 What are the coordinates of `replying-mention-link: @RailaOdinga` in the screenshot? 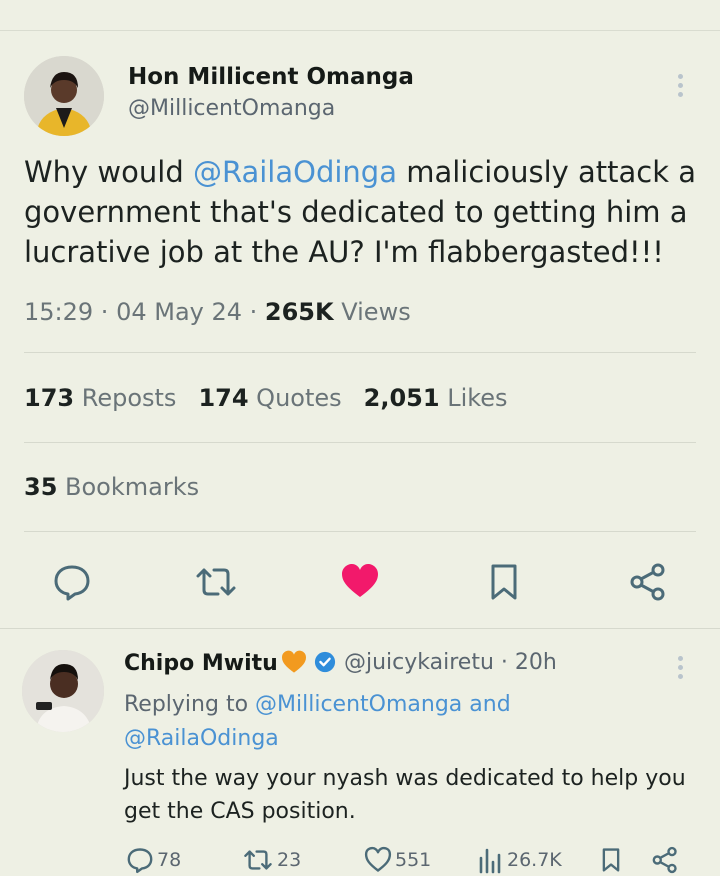 It's located at (201, 738).